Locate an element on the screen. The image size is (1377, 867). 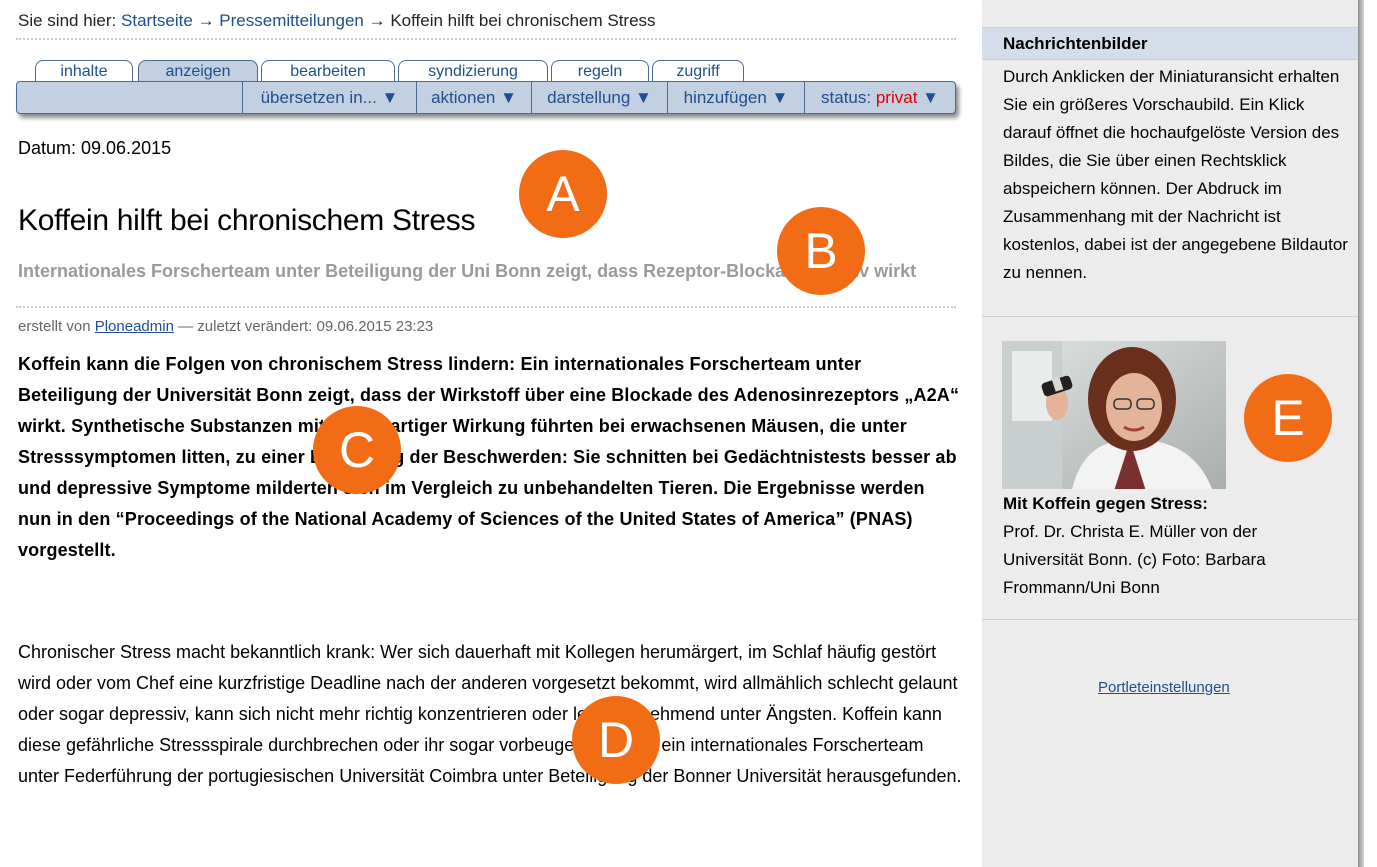
portlet-header: Nachrichtenbilder is located at coordinates (1170, 43).